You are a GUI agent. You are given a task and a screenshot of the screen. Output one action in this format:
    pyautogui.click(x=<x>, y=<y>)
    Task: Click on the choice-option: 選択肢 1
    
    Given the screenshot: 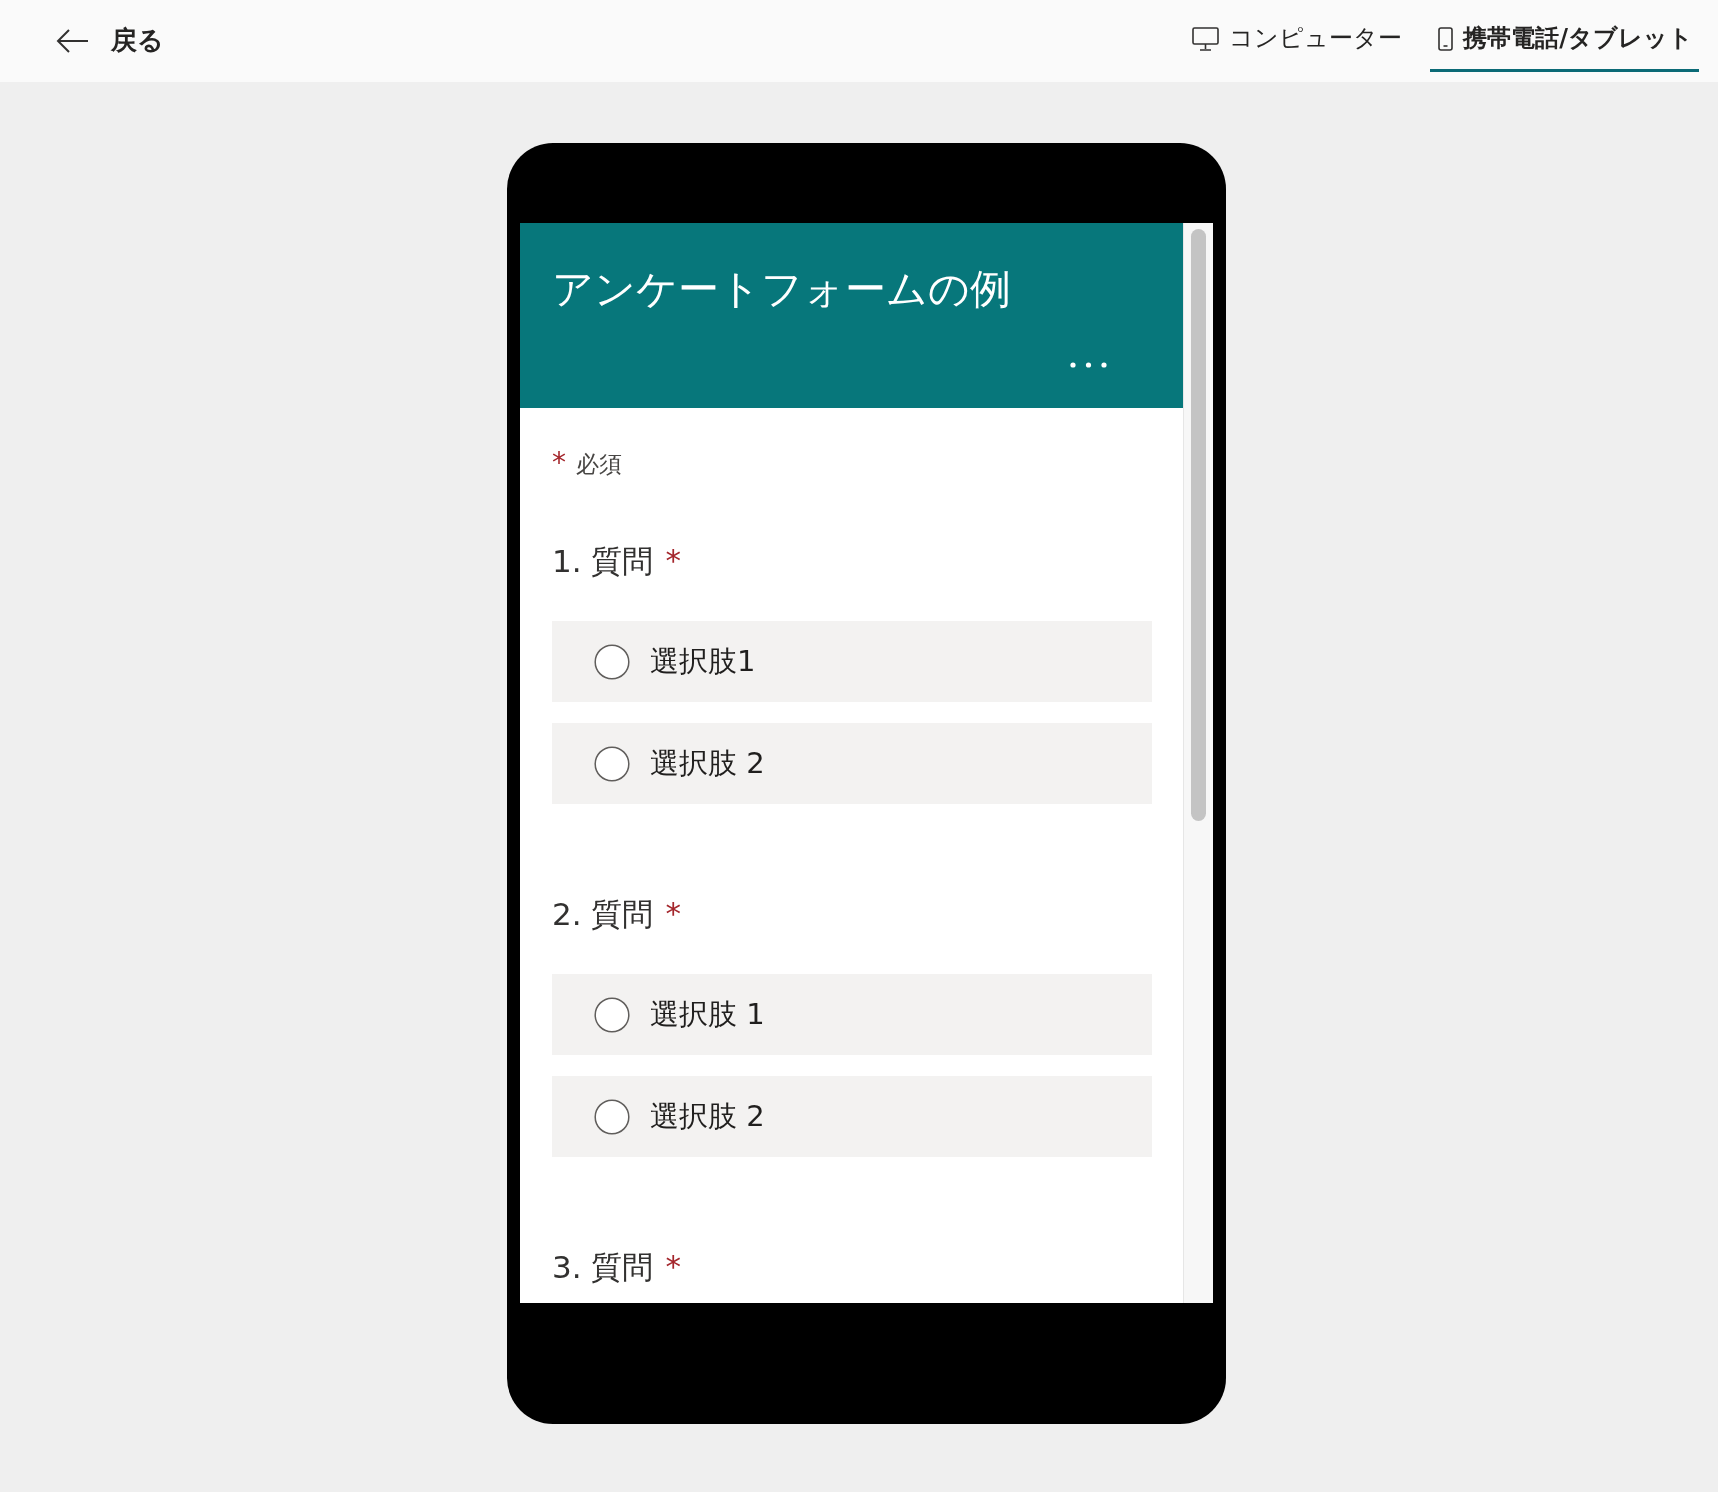 What is the action you would take?
    pyautogui.click(x=852, y=1014)
    